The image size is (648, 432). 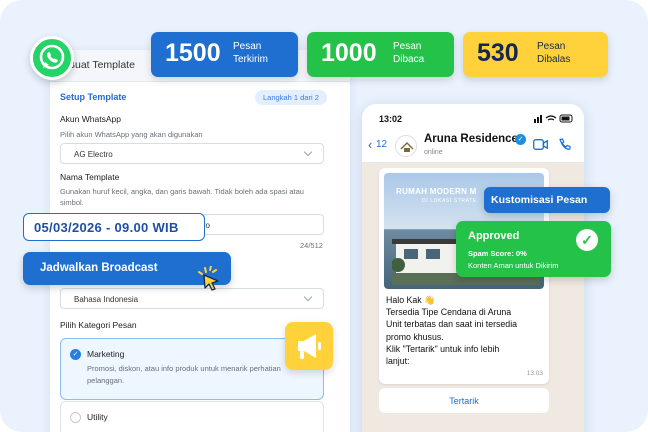 What do you see at coordinates (564, 144) in the screenshot?
I see `phone-icon` at bounding box center [564, 144].